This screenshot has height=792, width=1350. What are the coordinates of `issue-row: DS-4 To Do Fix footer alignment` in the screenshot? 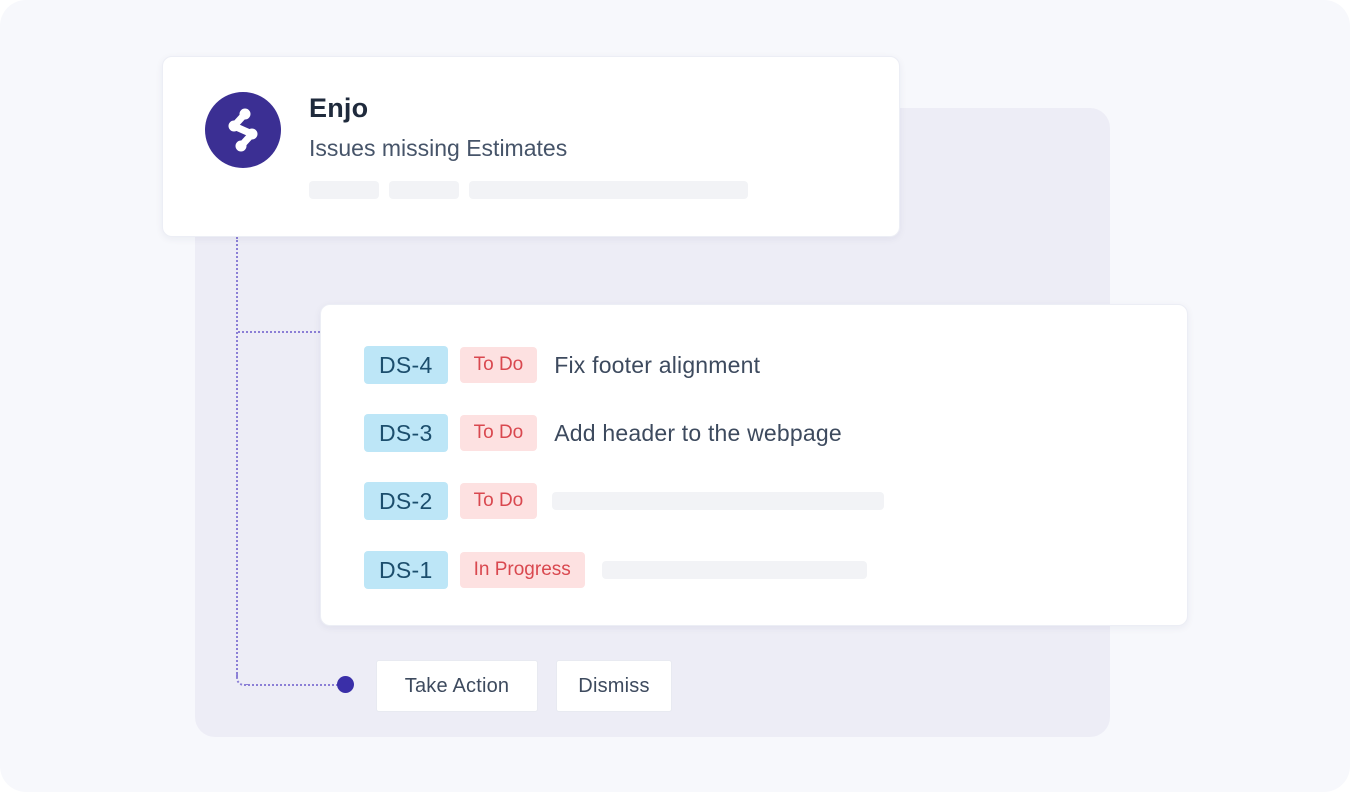 It's located at (562, 365).